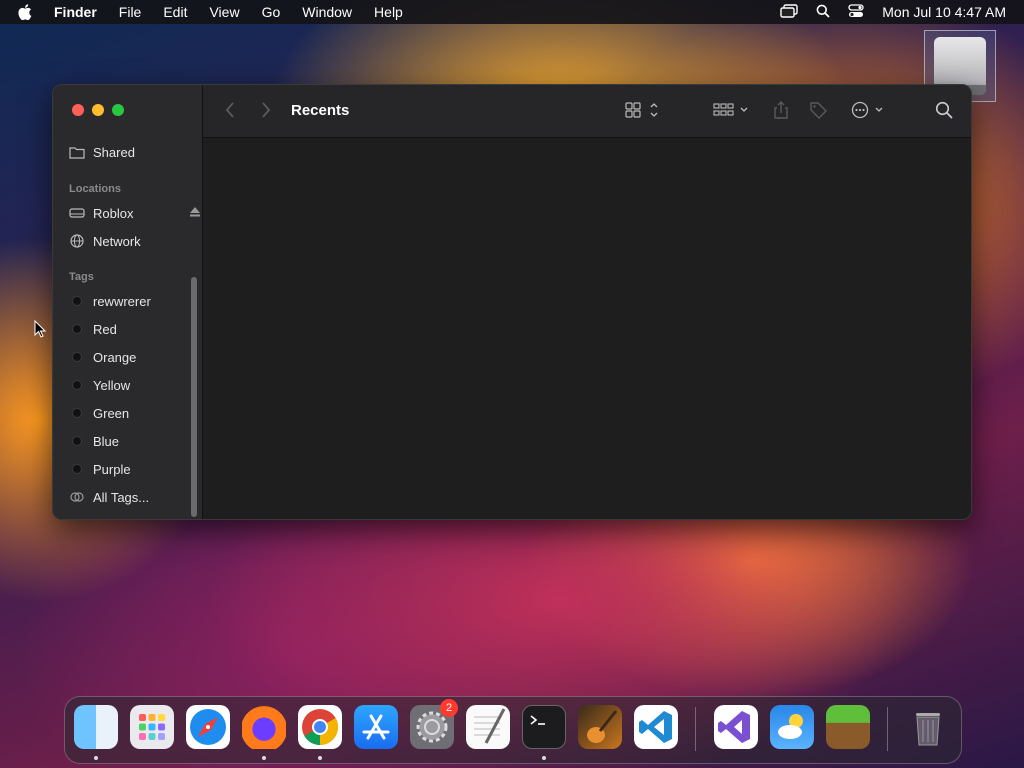  Describe the element at coordinates (731, 110) in the screenshot. I see `group-by-icon` at that location.